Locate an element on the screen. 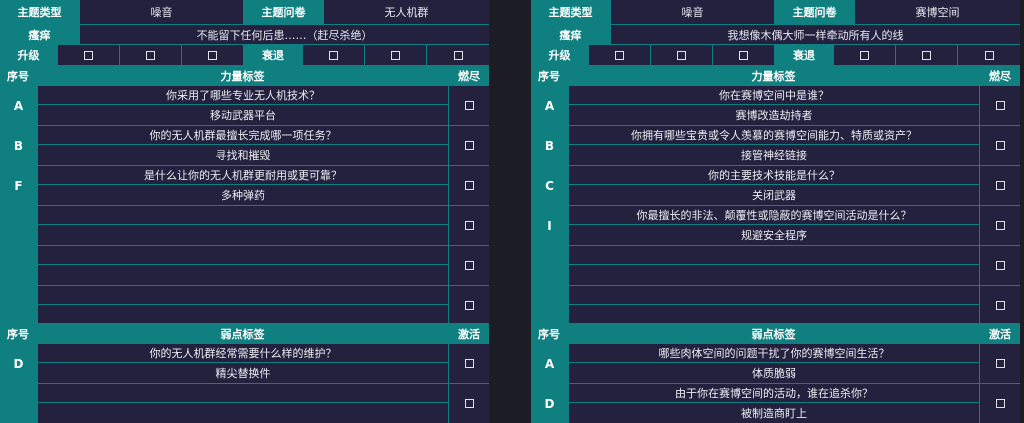 Image resolution: width=1024 pixels, height=423 pixels. power-tag-question: 是什么让你的无人机群更耐用或更可靠？ is located at coordinates (243, 175).